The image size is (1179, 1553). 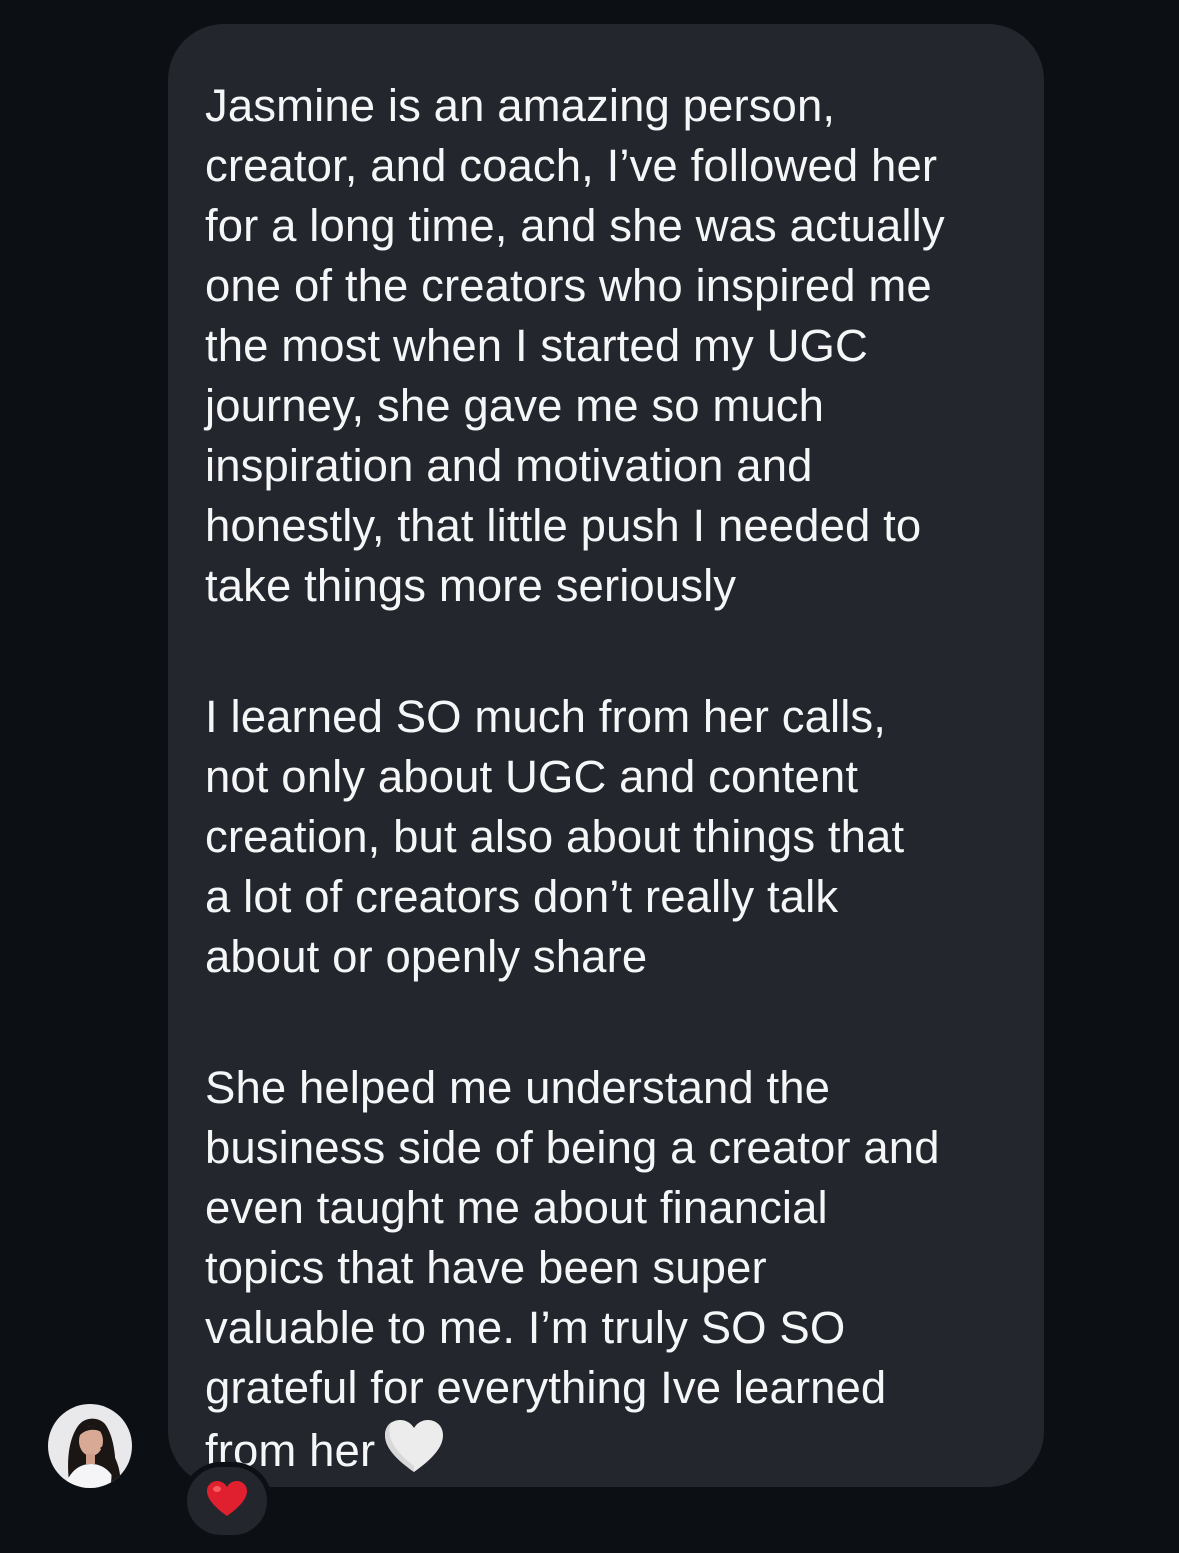 What do you see at coordinates (90, 1446) in the screenshot?
I see `avatar` at bounding box center [90, 1446].